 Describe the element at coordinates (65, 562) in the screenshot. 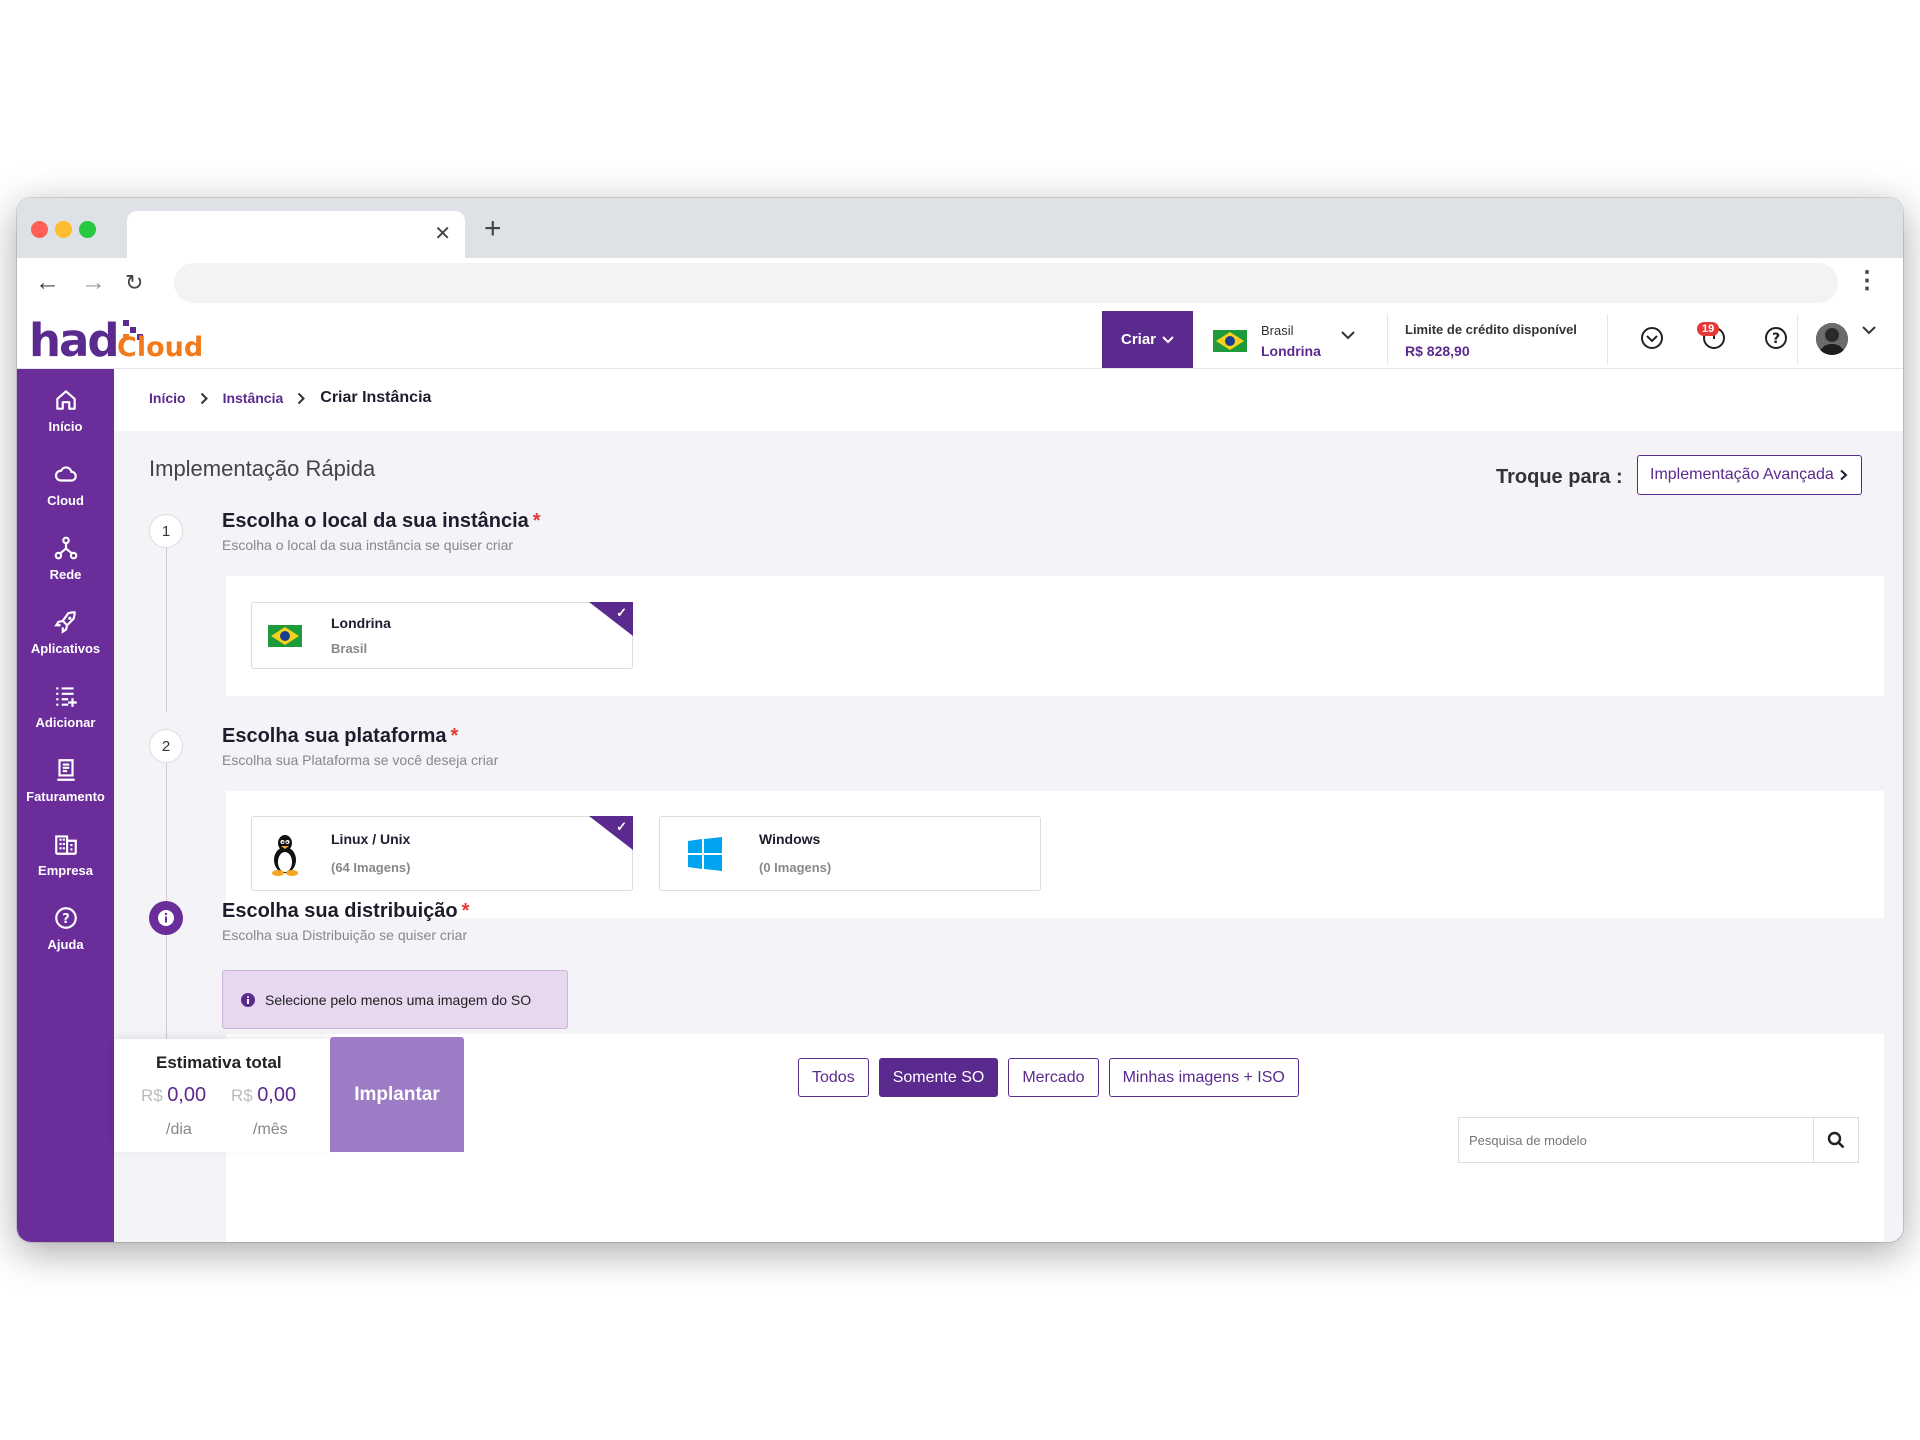

I see `sidebar-item-rede: Rede` at that location.